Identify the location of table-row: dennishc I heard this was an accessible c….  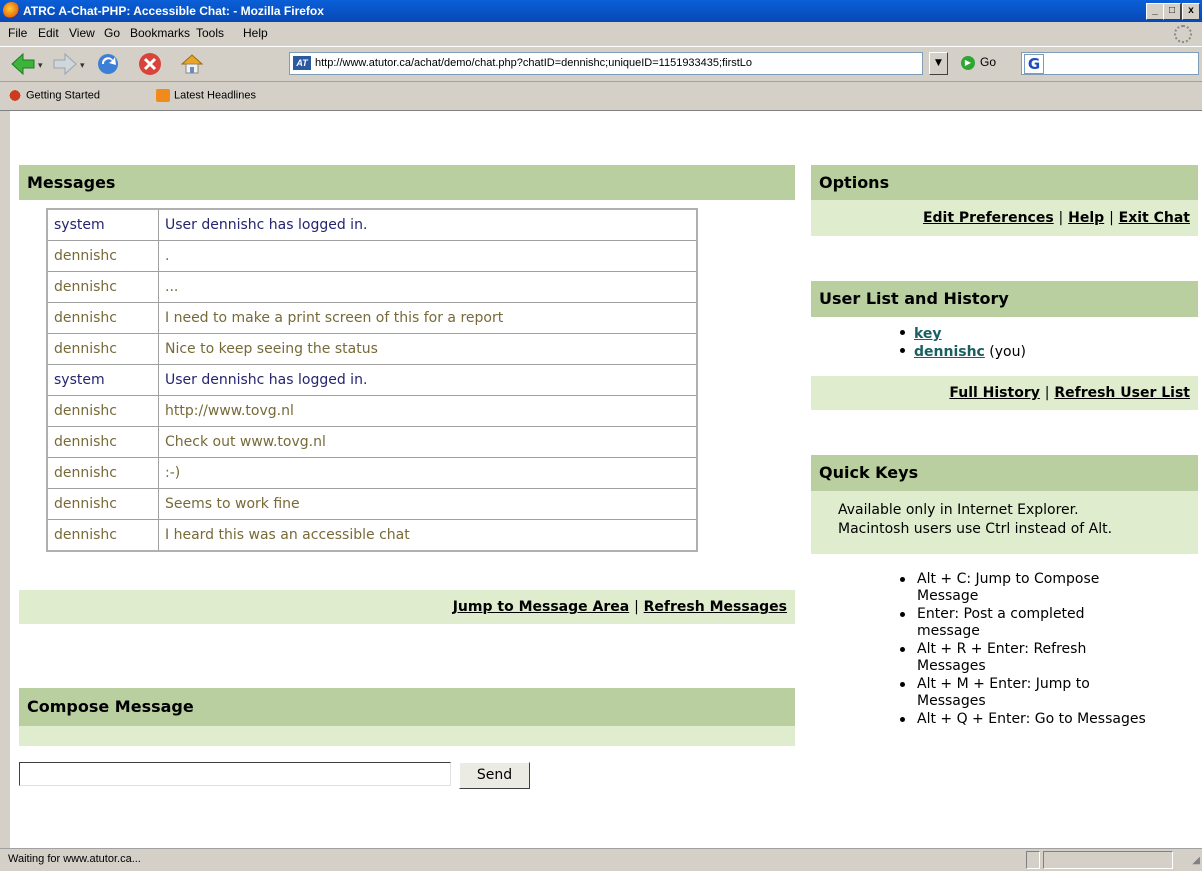
(372, 535).